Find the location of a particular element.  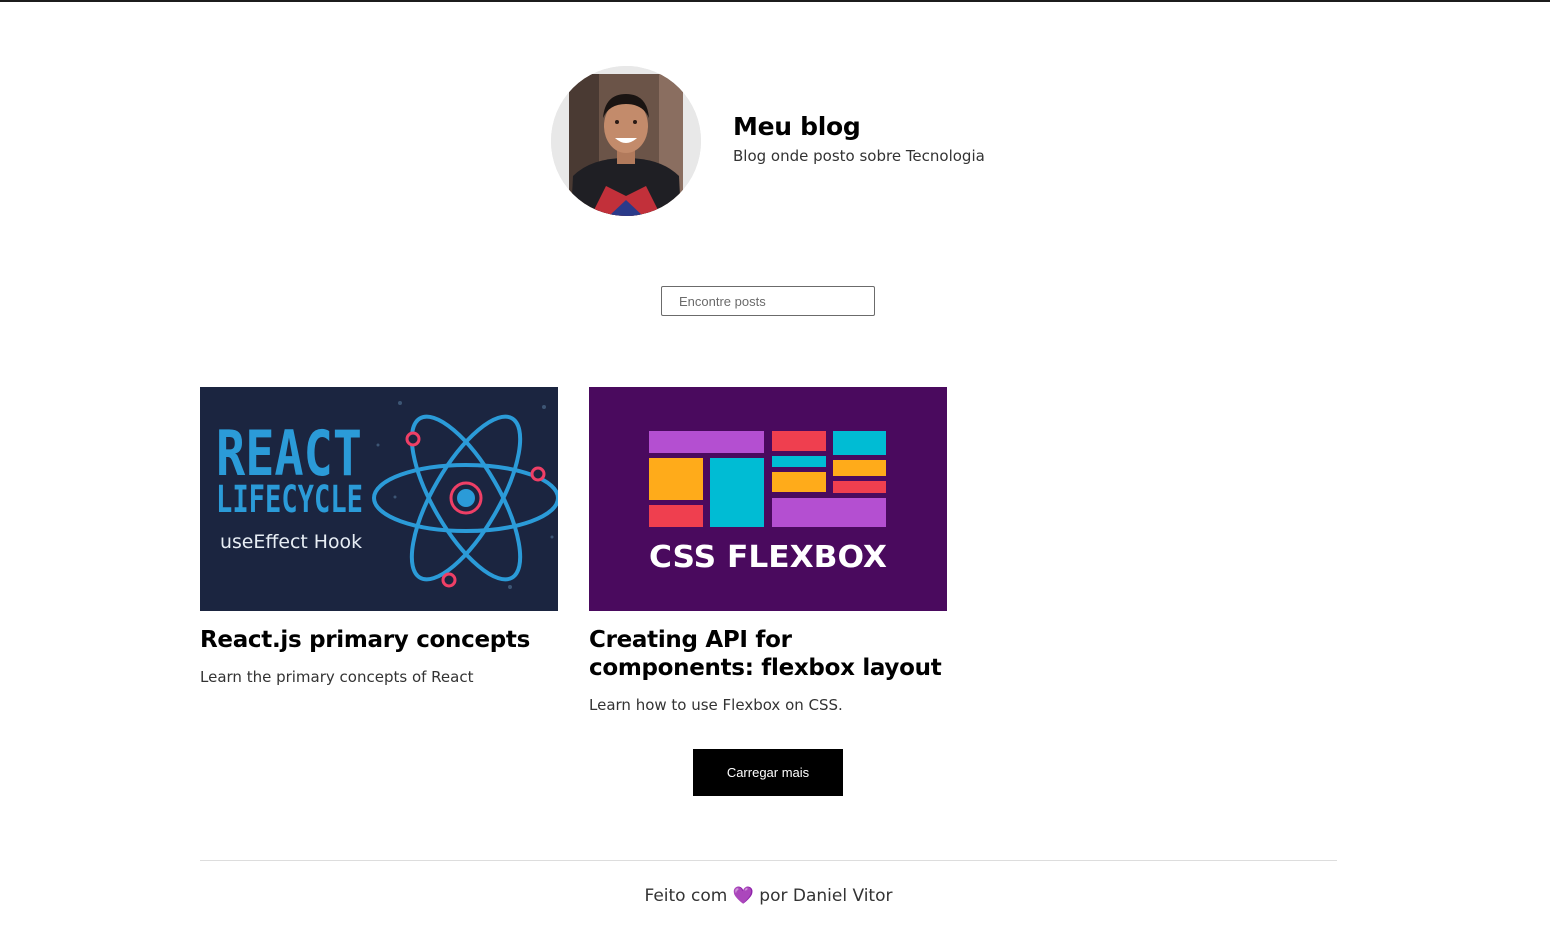

post-title: React.js primary concepts is located at coordinates (379, 640).